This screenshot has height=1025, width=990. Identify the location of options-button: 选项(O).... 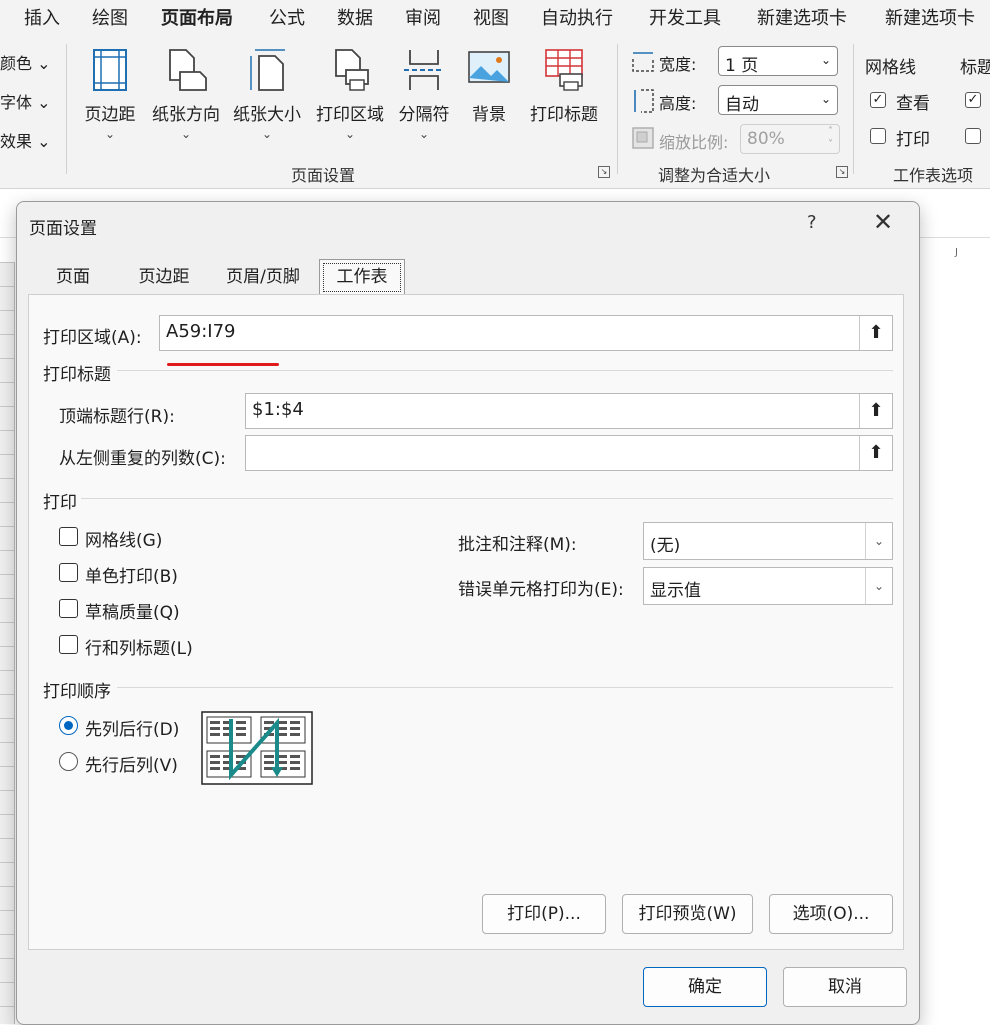
(831, 914).